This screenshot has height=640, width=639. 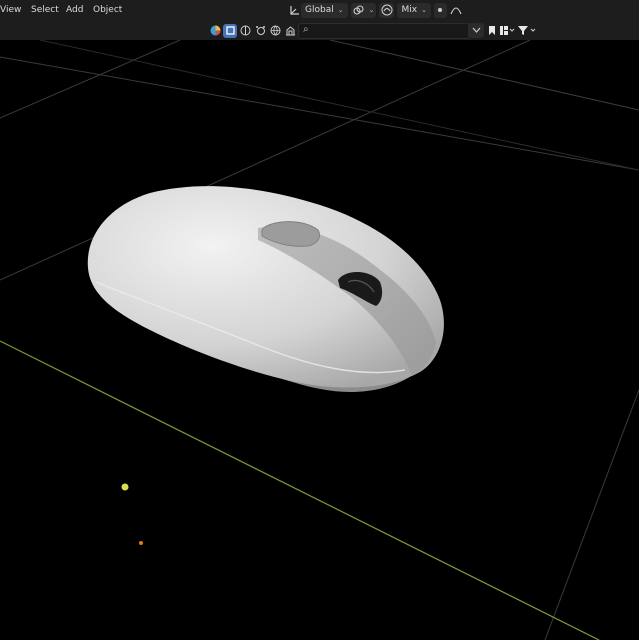 I want to click on pivot-dropdown: Mix ⌄, so click(x=414, y=10).